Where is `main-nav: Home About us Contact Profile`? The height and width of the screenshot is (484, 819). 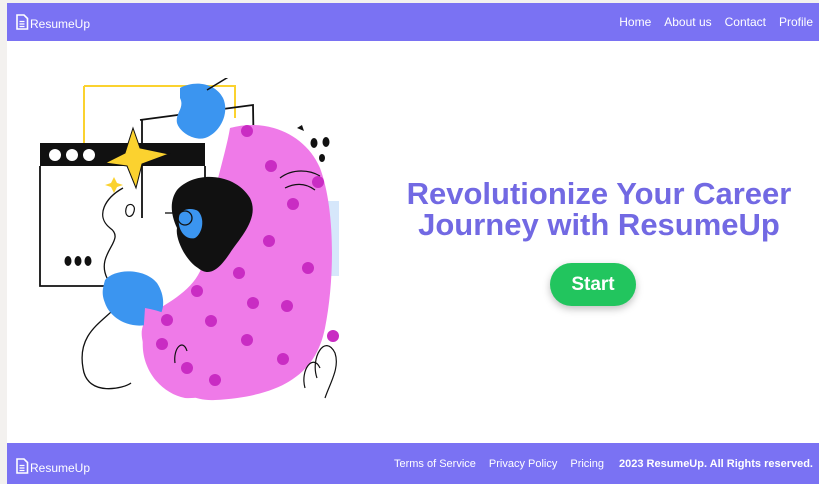
main-nav: Home About us Contact Profile is located at coordinates (709, 22).